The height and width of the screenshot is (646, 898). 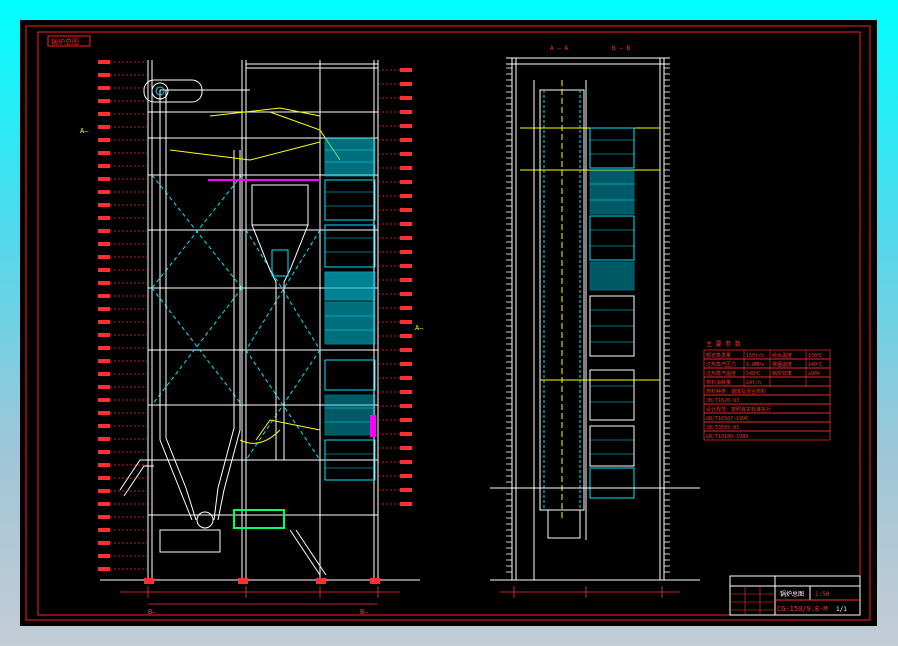 I want to click on section-tube-banks, so click(x=612, y=313).